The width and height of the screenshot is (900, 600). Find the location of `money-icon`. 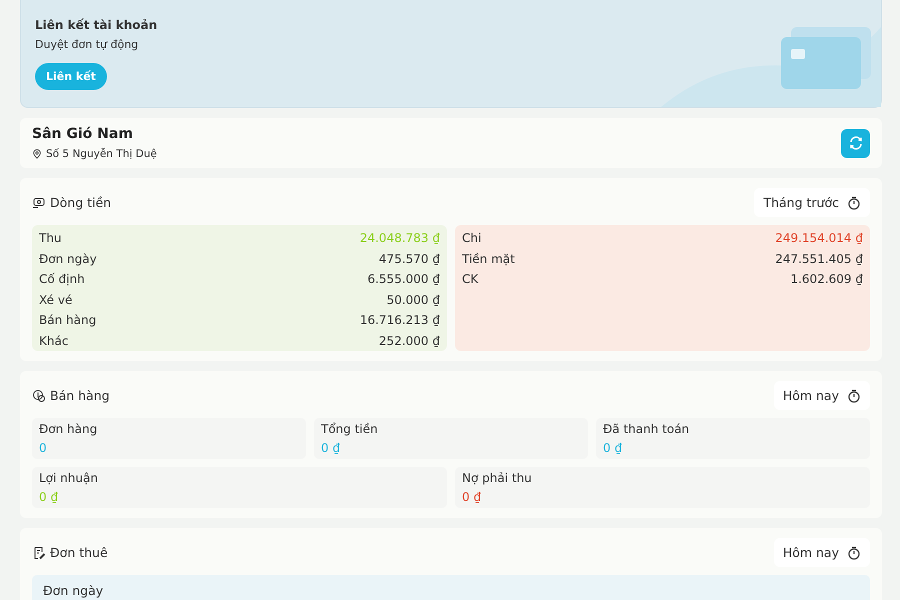

money-icon is located at coordinates (39, 203).